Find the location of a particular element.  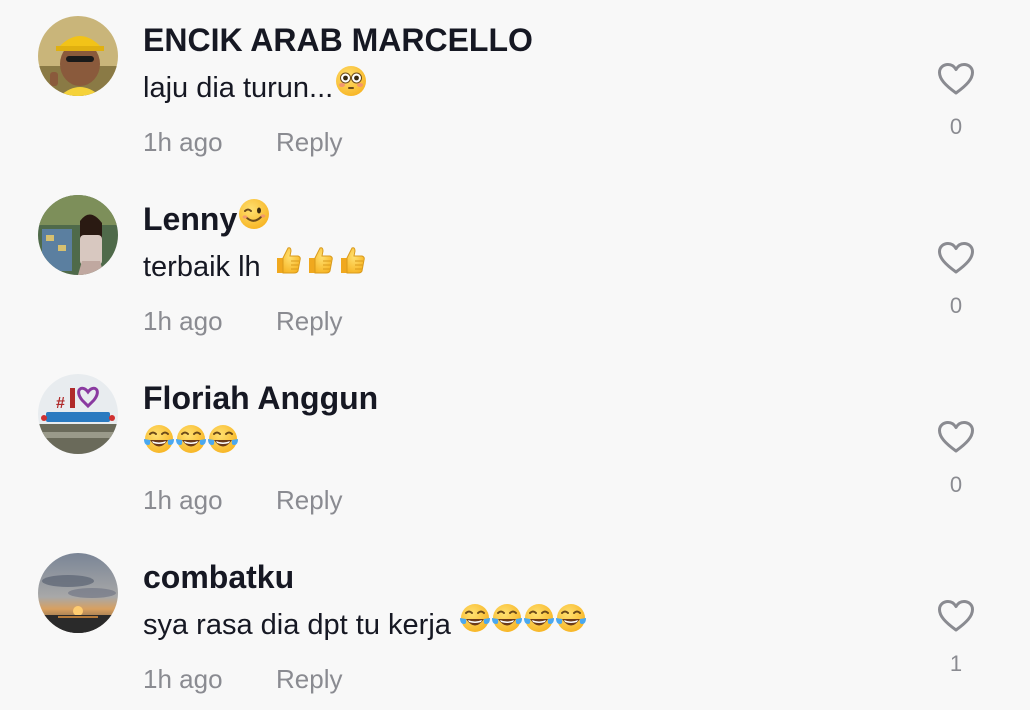

winking-face-emoji is located at coordinates (254, 218).